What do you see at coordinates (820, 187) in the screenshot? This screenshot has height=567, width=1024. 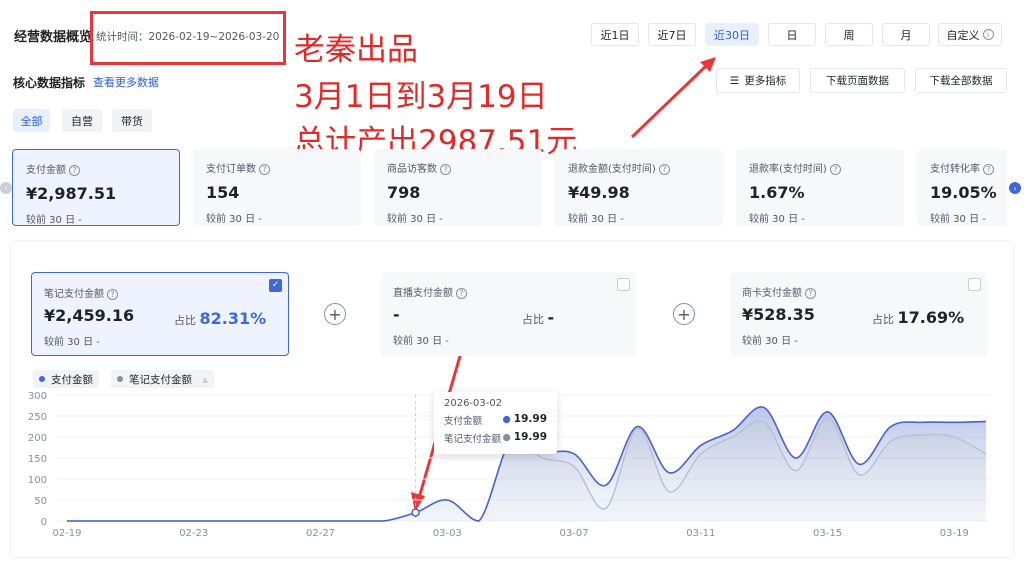 I see `metric-card-refund-rate: 退款率(支付时间)? 1.67% 较前 30 日 -` at bounding box center [820, 187].